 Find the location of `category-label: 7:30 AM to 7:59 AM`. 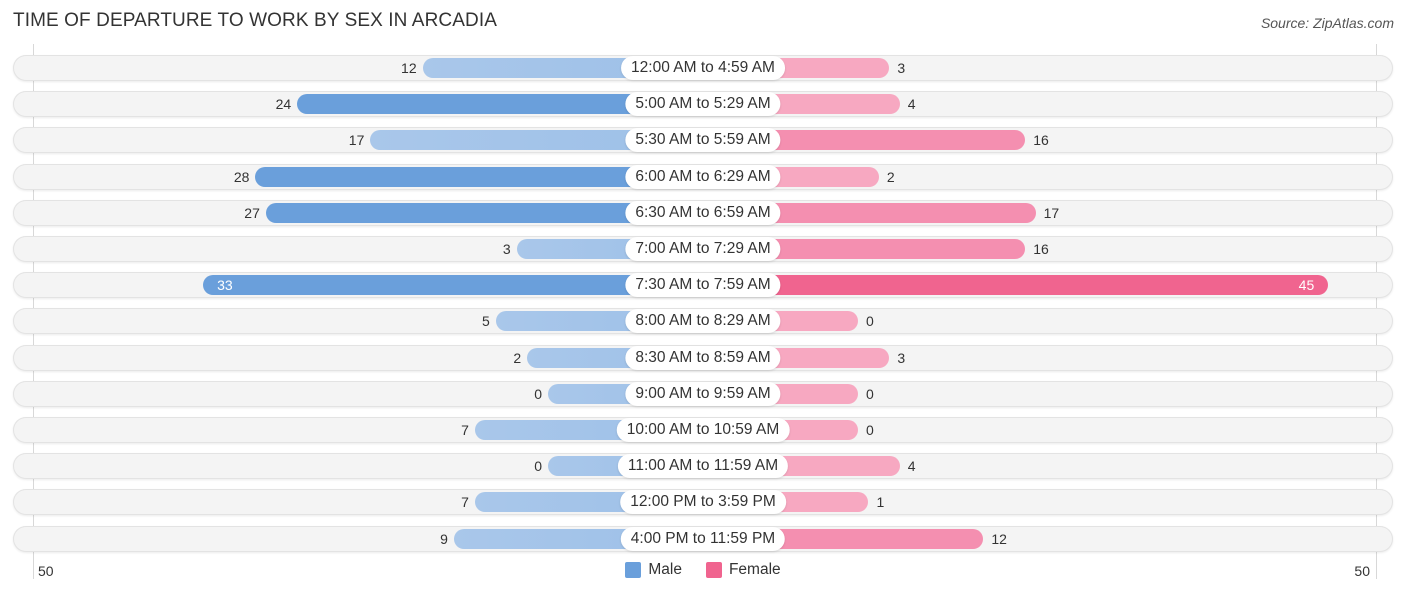

category-label: 7:30 AM to 7:59 AM is located at coordinates (703, 285).